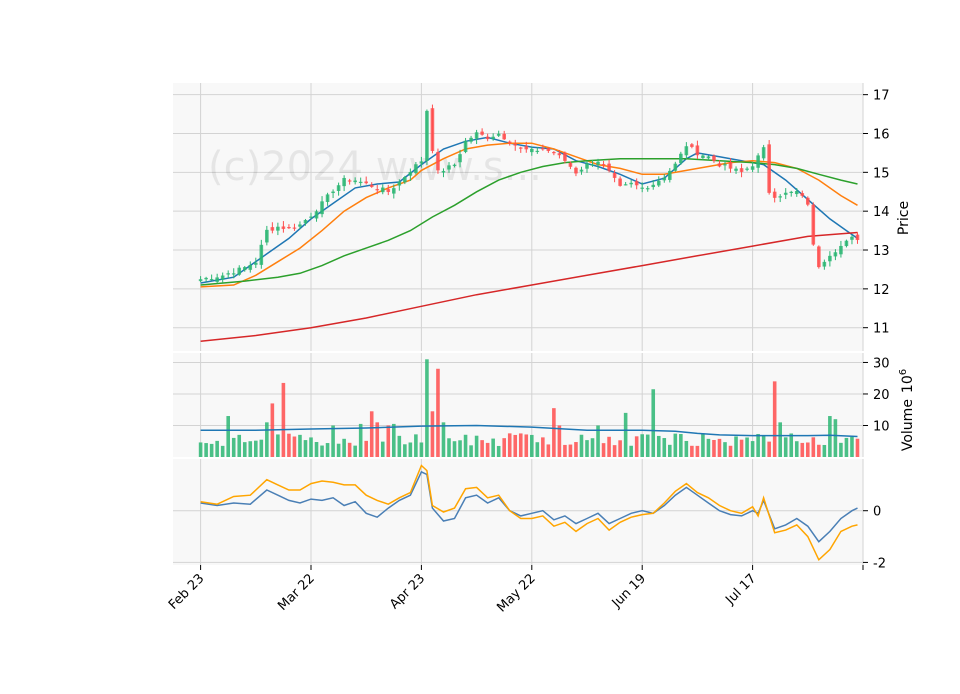  I want to click on x-tick-label: Jul 17, so click(740, 589).